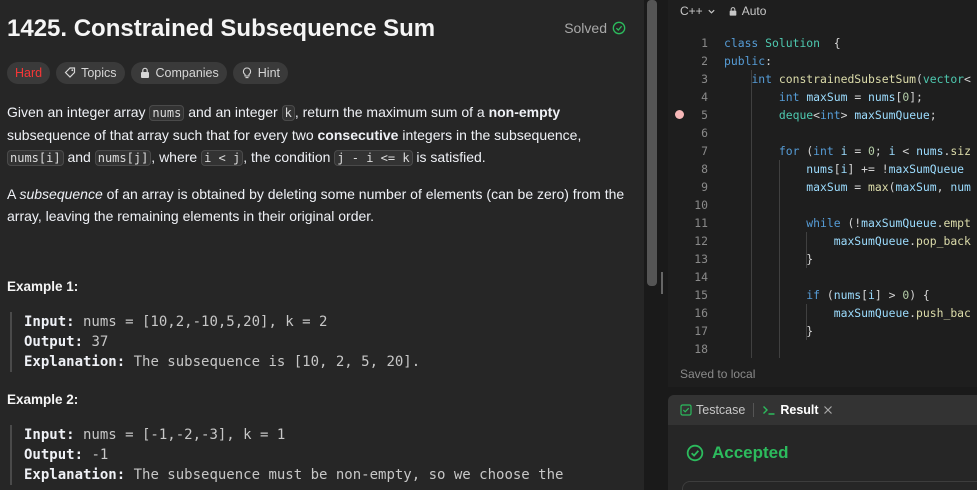 This screenshot has width=977, height=490. Describe the element at coordinates (176, 157) in the screenshot. I see `text-span: , where` at that location.